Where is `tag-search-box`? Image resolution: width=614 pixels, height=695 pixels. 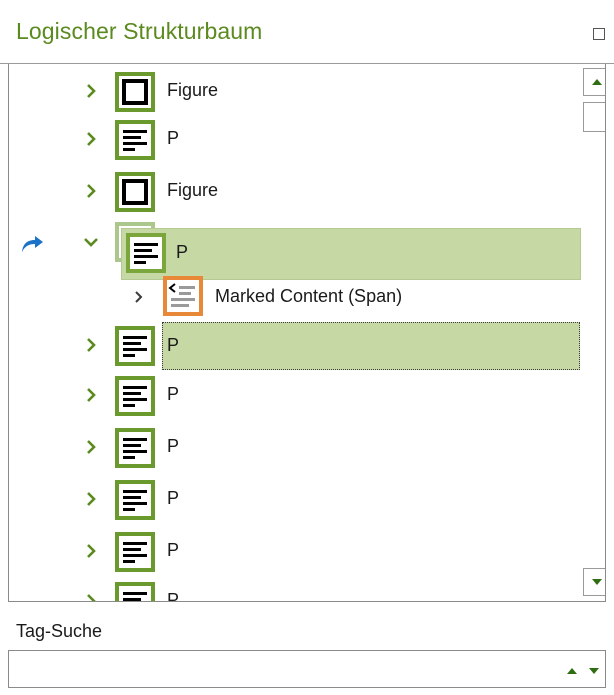 tag-search-box is located at coordinates (307, 669).